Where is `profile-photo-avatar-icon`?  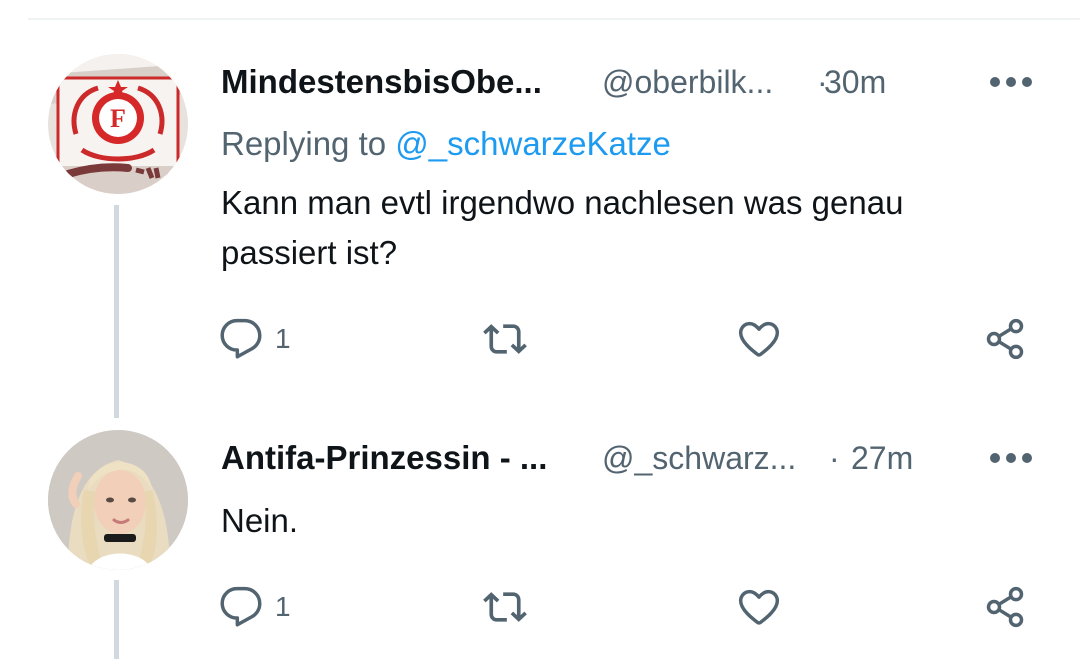 profile-photo-avatar-icon is located at coordinates (118, 500).